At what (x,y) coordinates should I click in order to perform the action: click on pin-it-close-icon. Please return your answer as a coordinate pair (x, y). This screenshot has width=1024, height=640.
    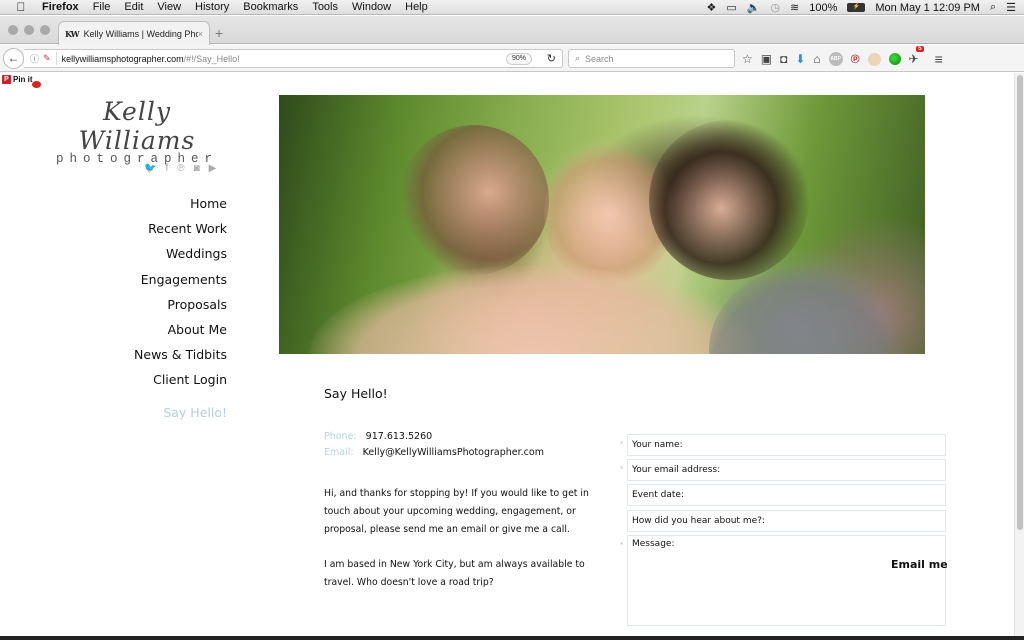
    Looking at the image, I should click on (36, 84).